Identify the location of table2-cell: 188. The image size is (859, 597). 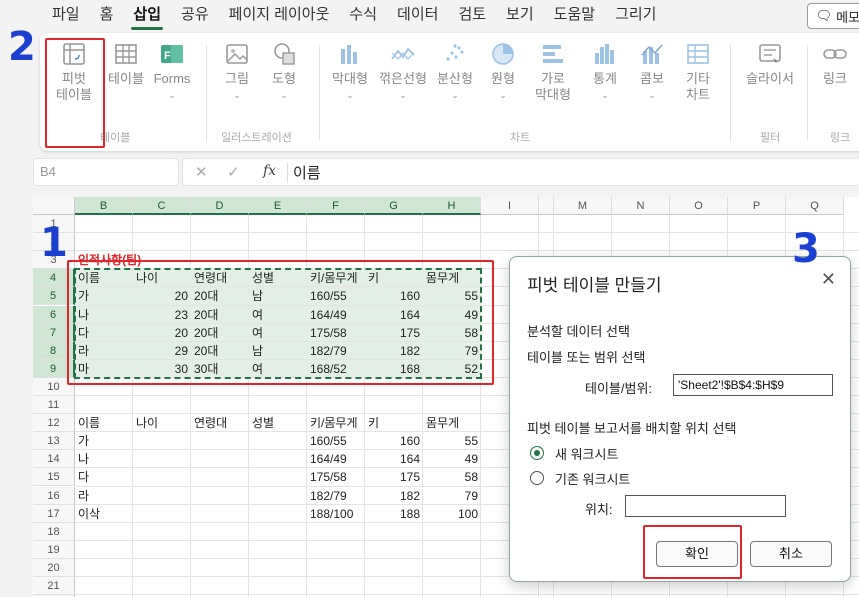
(395, 514).